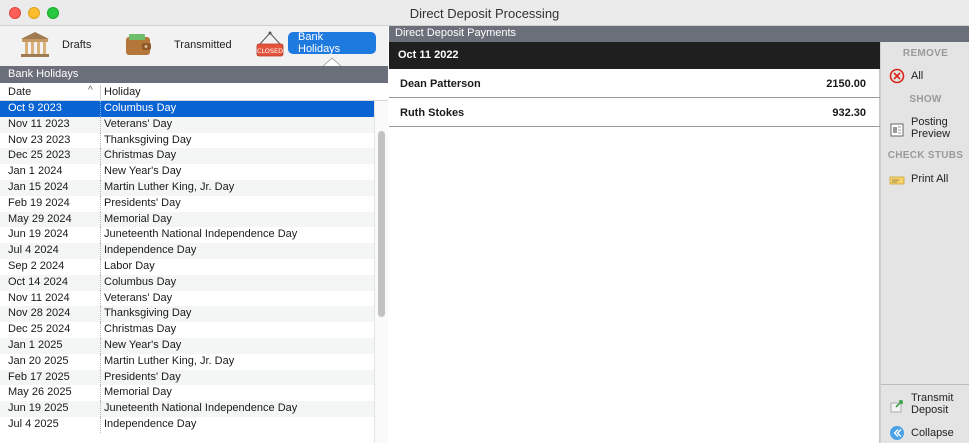  I want to click on transmit-deposit-label-line1: Transmit, so click(932, 398).